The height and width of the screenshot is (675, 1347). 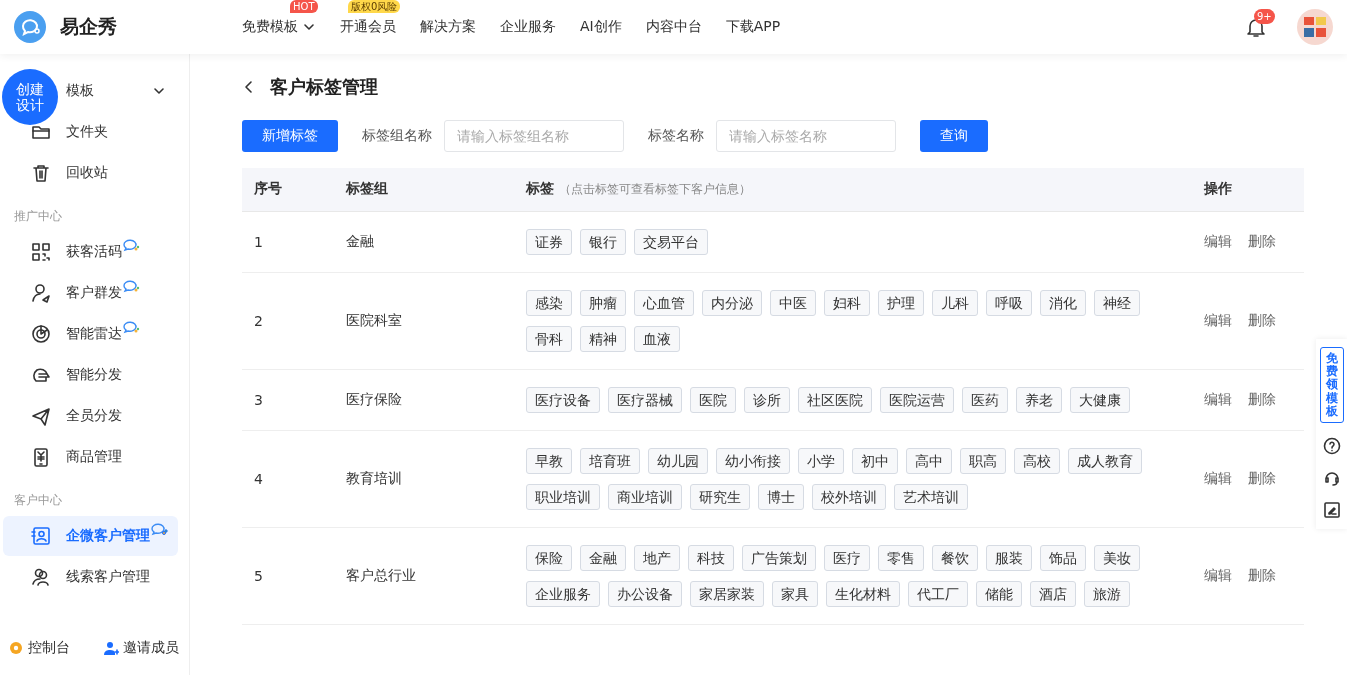 I want to click on tag-chip: 商业培训, so click(x=645, y=496).